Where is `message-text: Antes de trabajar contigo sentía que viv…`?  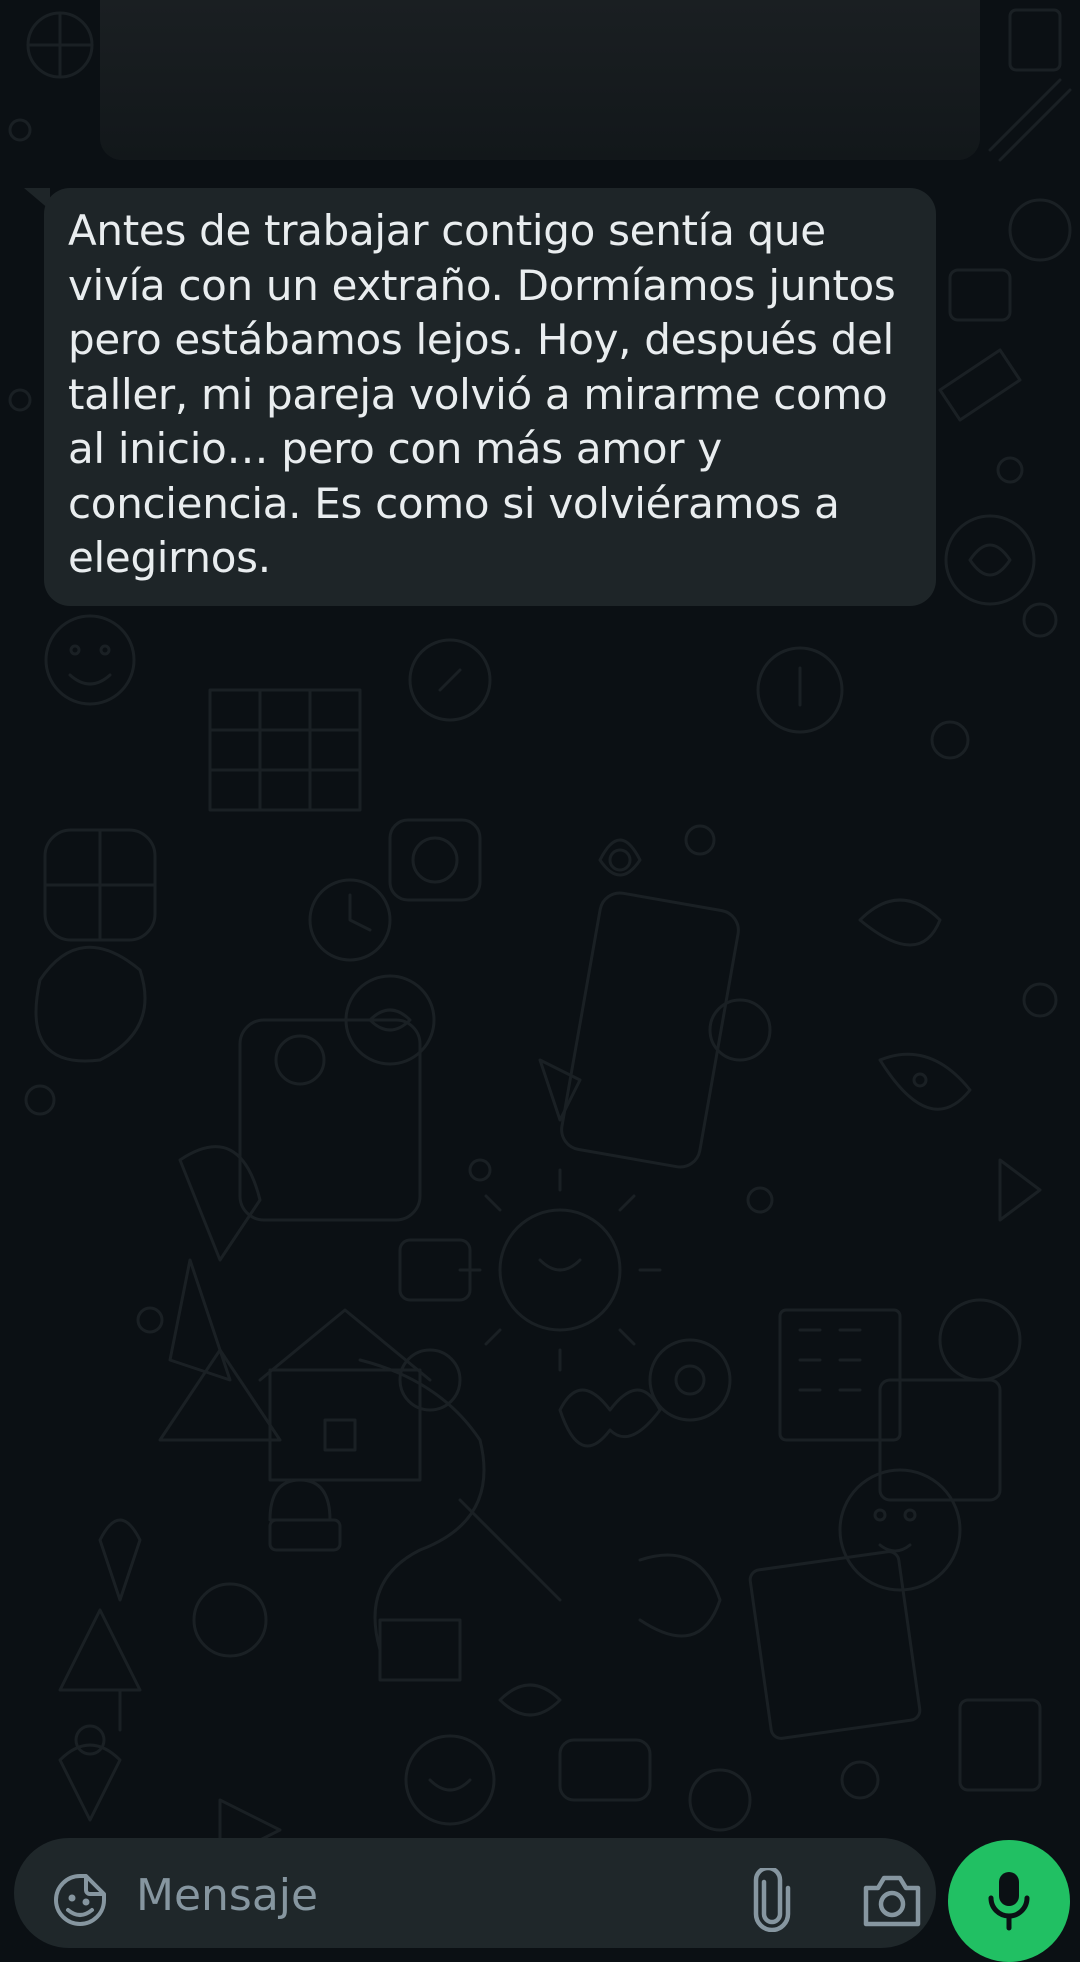
message-text: Antes de trabajar contigo sentía que viv… is located at coordinates (482, 394).